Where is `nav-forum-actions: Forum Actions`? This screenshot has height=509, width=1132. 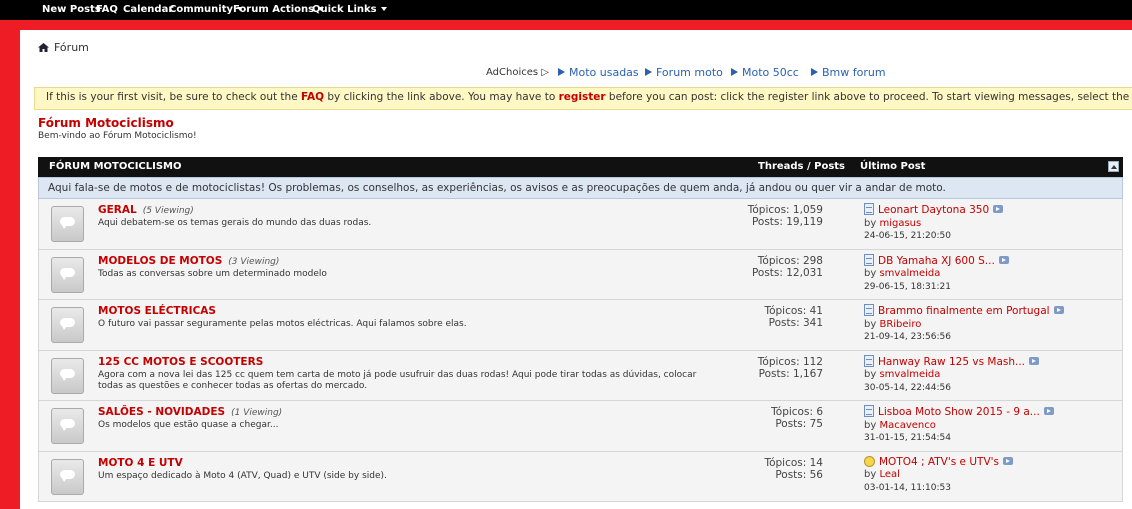
nav-forum-actions: Forum Actions is located at coordinates (279, 9).